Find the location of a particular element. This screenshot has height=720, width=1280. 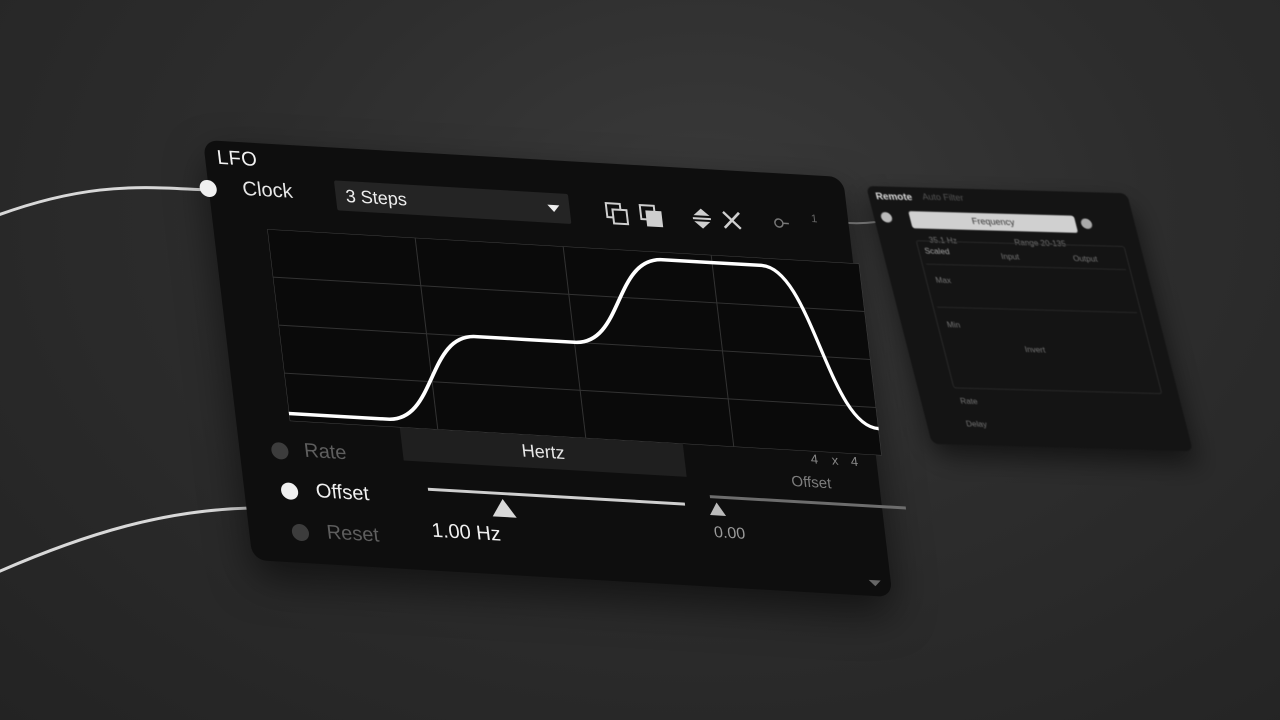

rate-slider-thumb is located at coordinates (503, 508).